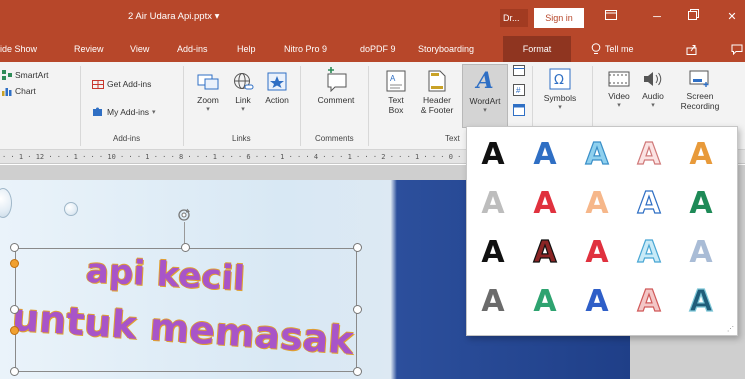 The height and width of the screenshot is (379, 745). I want to click on tab-storyboarding: Storyboarding, so click(446, 49).